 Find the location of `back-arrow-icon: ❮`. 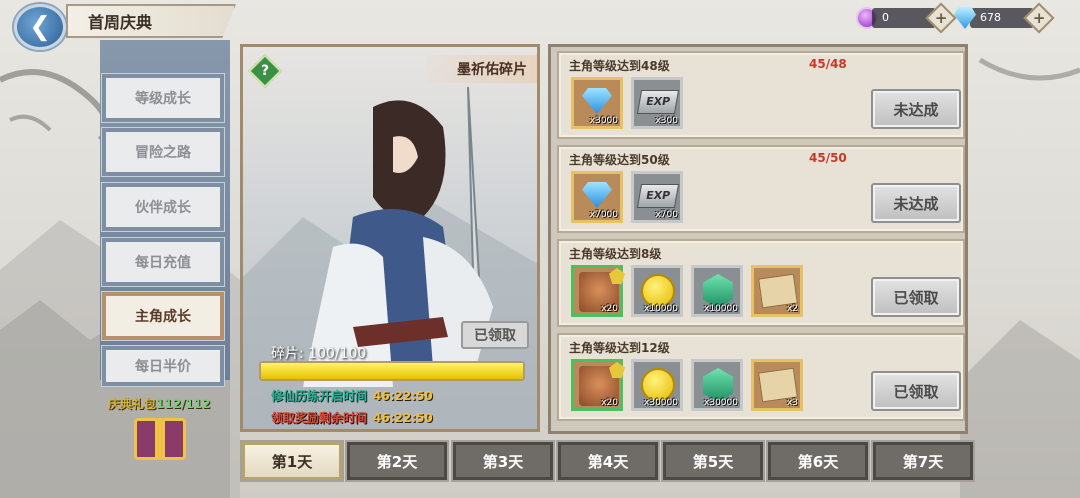

back-arrow-icon: ❮ is located at coordinates (40, 27).